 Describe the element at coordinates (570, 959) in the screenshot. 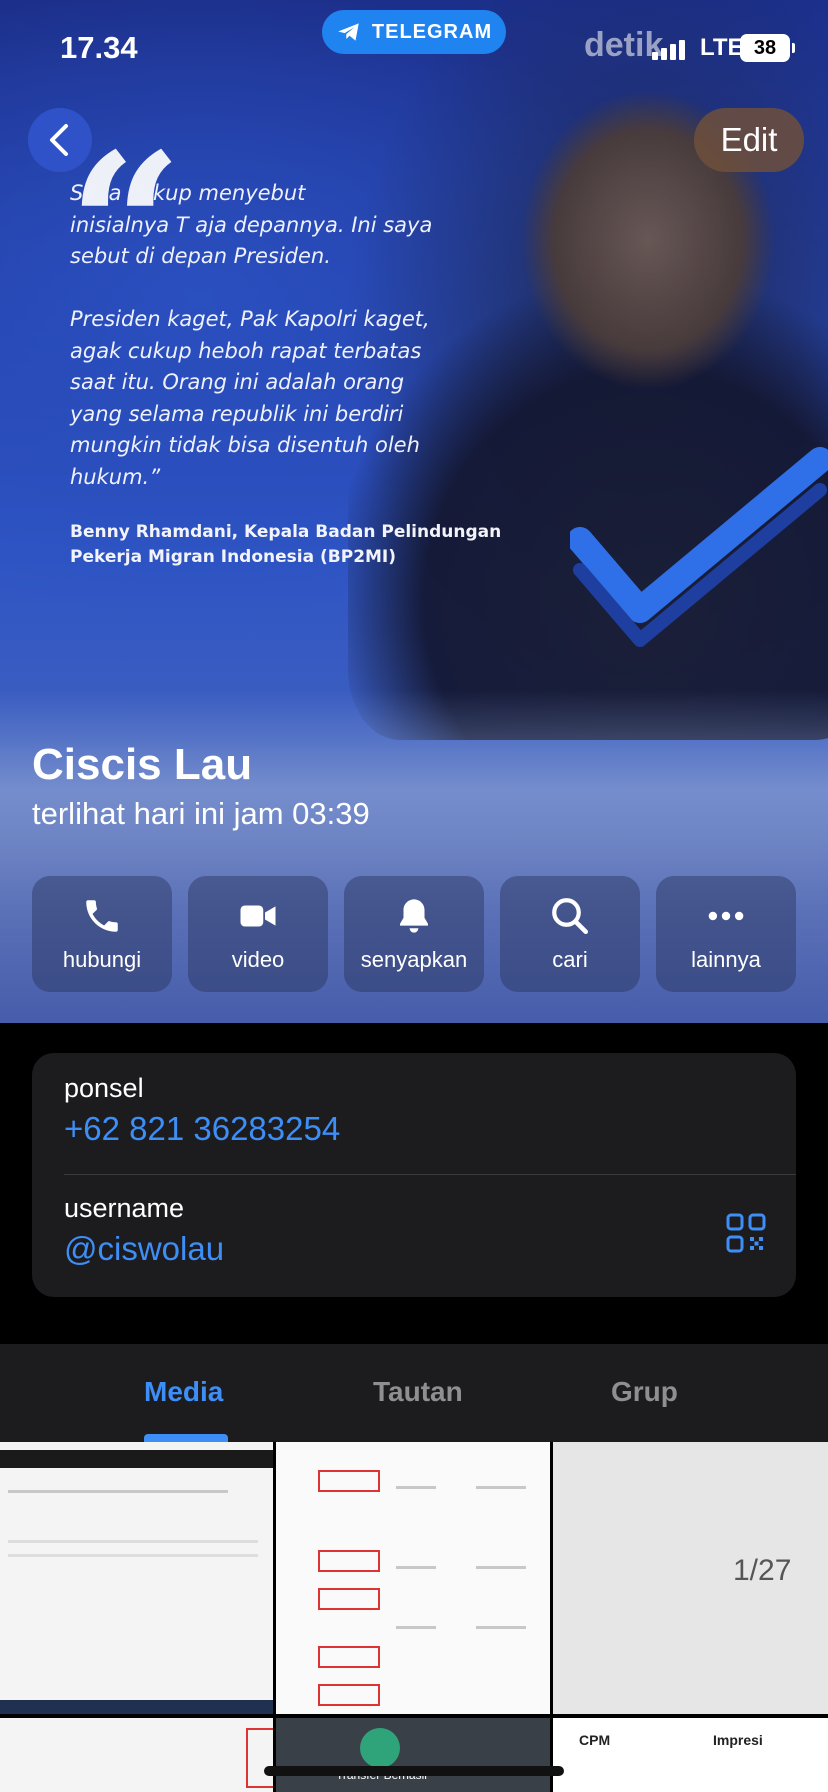

I see `search-label: cari` at that location.